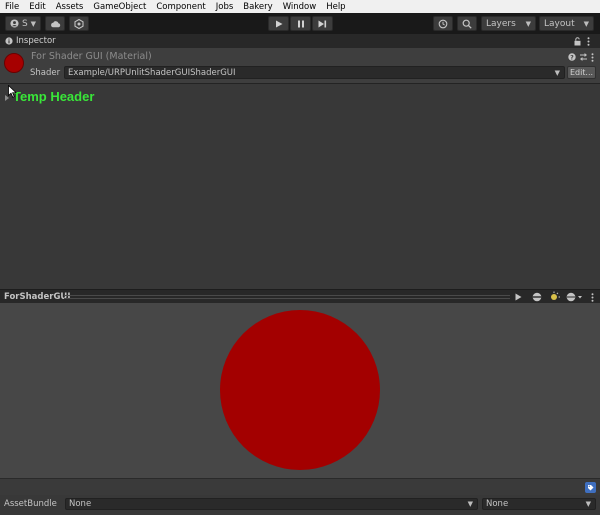  I want to click on pause-icon, so click(301, 24).